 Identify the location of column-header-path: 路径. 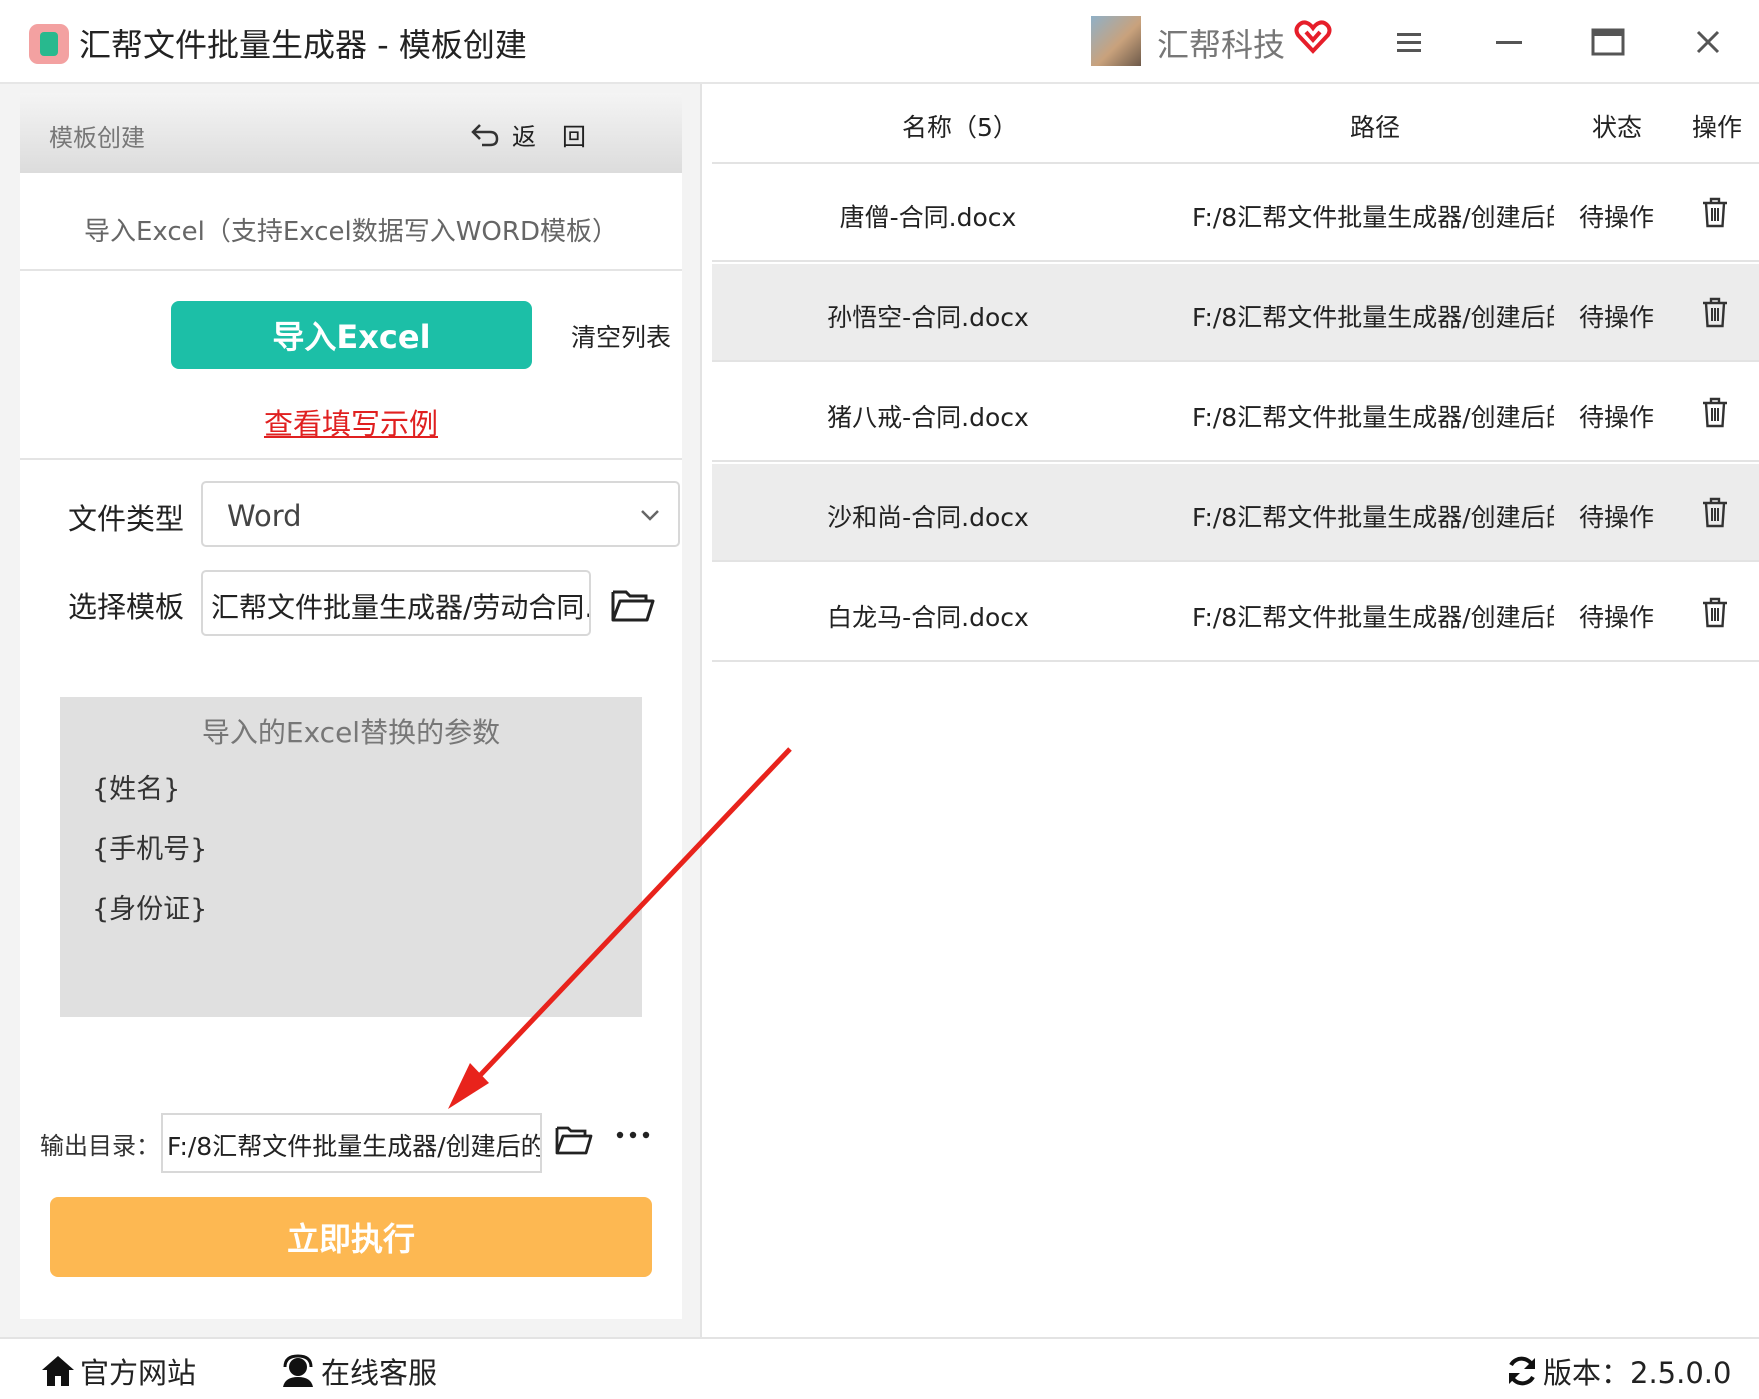
(1375, 127).